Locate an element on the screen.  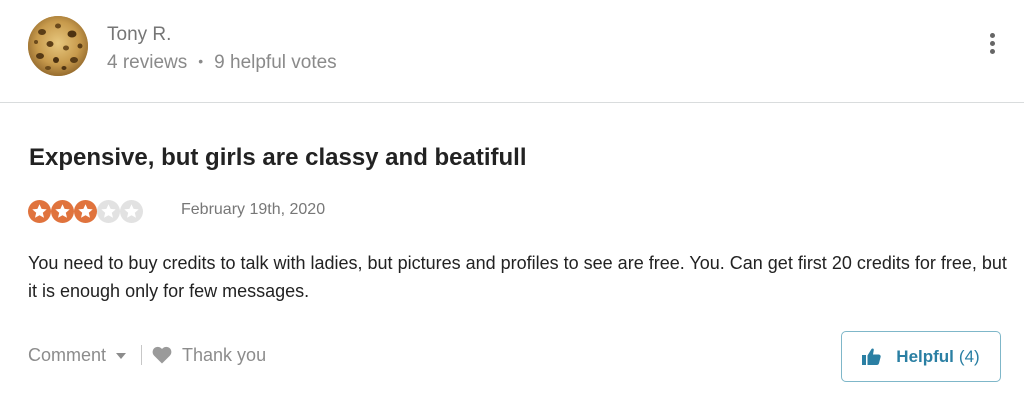
reviewer-review-count: 4 reviews is located at coordinates (147, 62).